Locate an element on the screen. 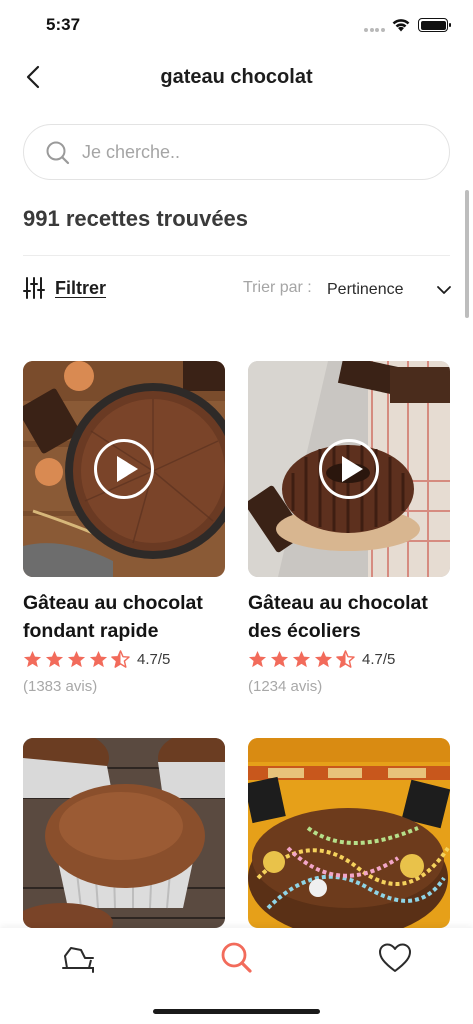  cellular-signal-icon is located at coordinates (375, 30).